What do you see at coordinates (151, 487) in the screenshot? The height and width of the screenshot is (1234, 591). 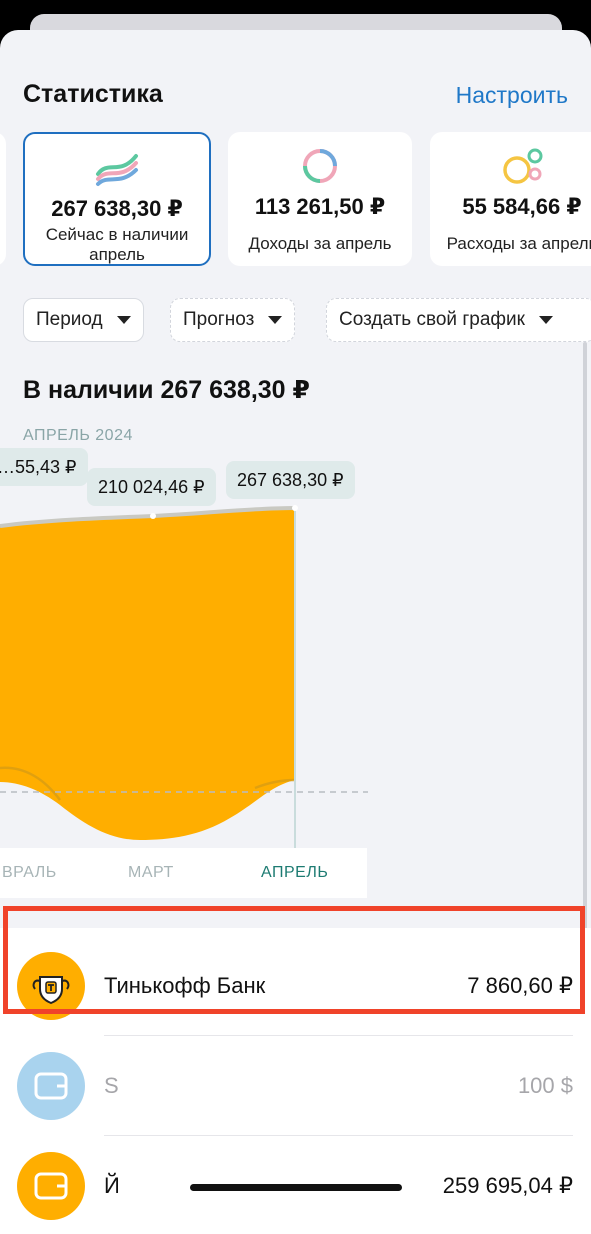 I see `value-label: 210 024,46 ₽` at bounding box center [151, 487].